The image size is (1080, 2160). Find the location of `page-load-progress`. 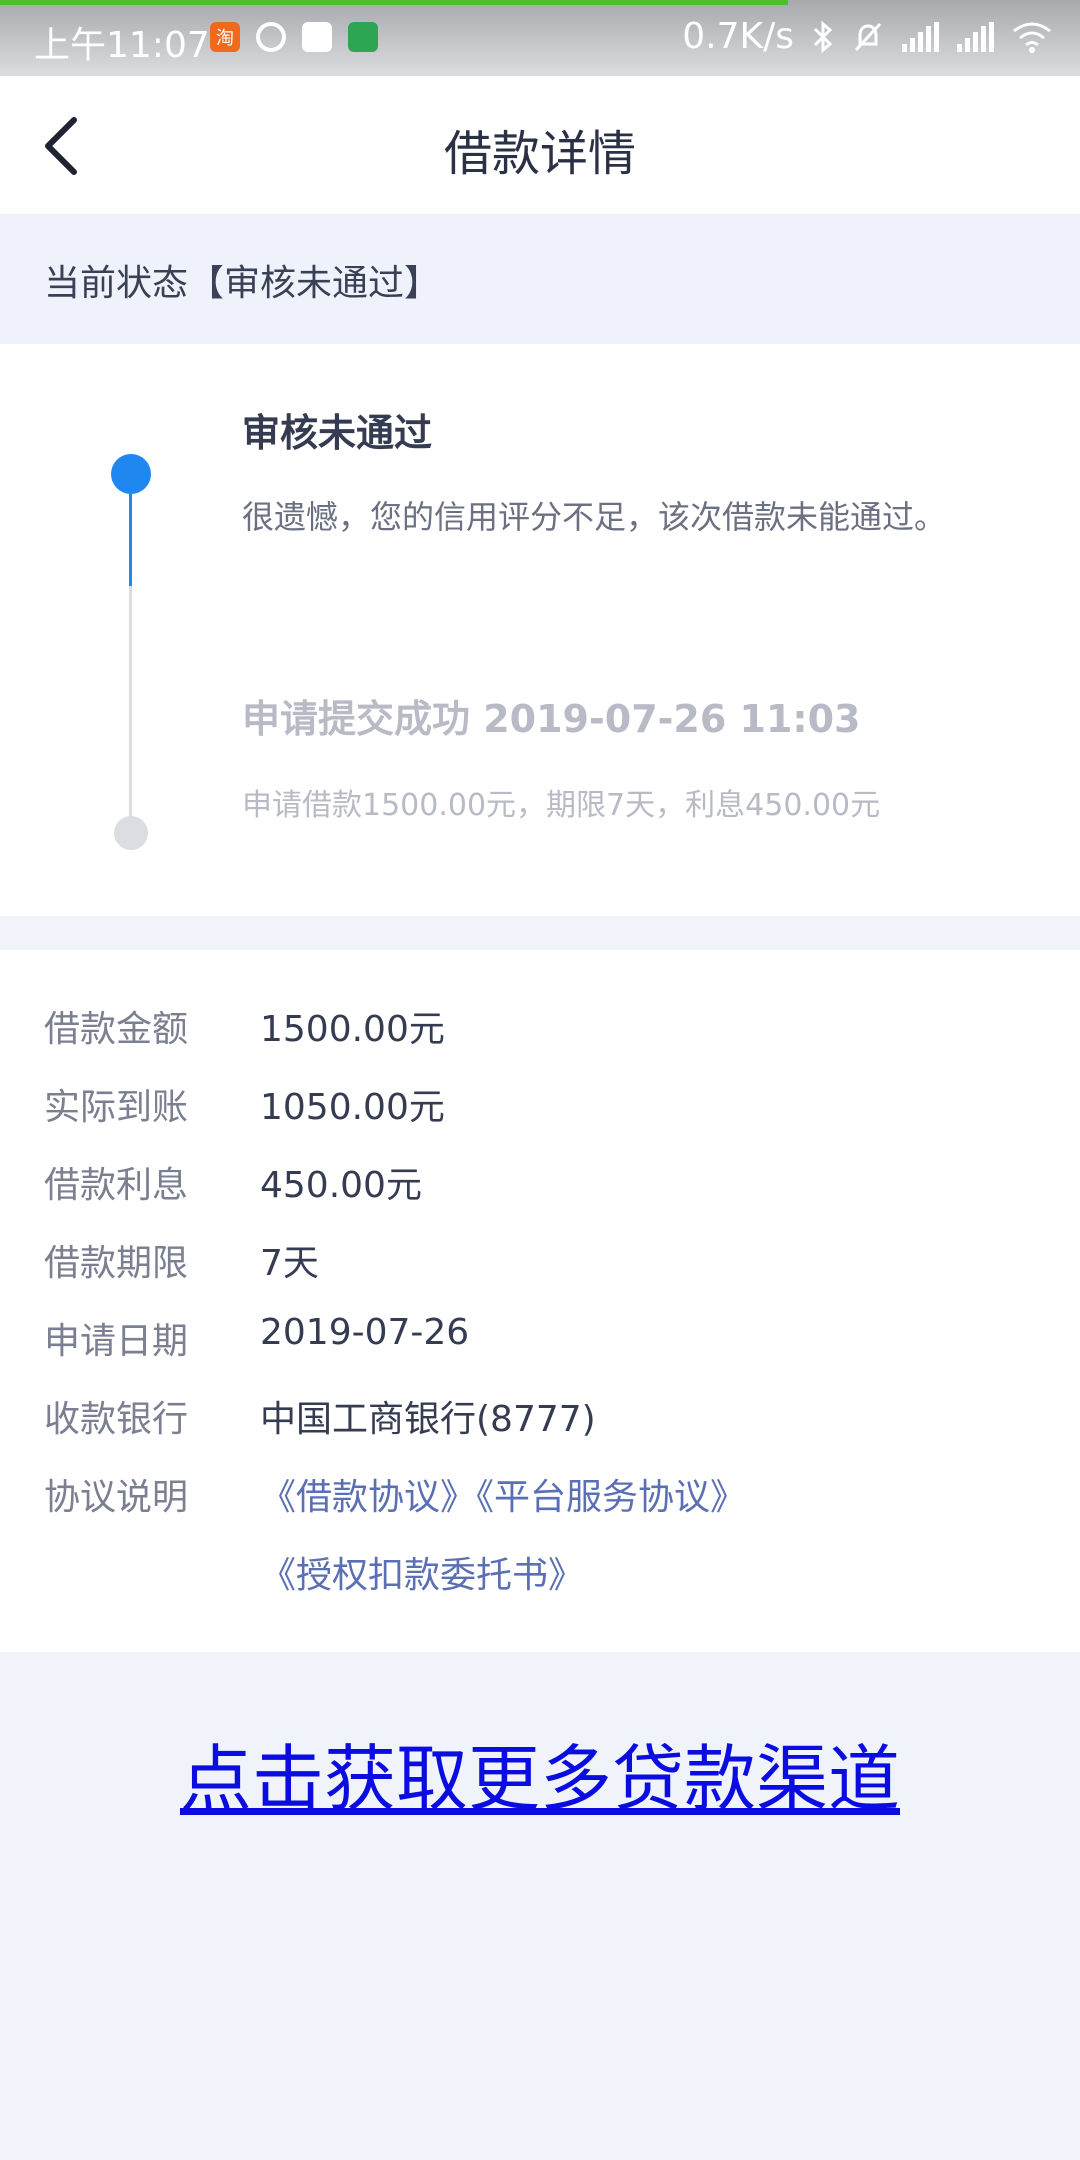

page-load-progress is located at coordinates (394, 2).